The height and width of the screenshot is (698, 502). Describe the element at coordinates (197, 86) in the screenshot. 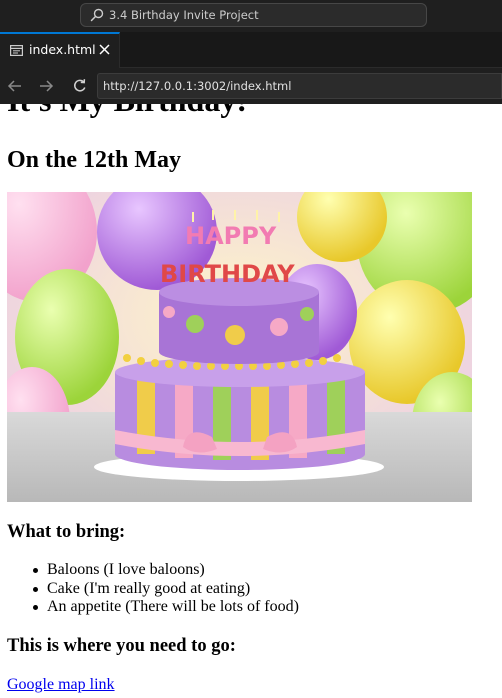

I see `url-text: http://127.0.0.1:3002/index.html` at that location.